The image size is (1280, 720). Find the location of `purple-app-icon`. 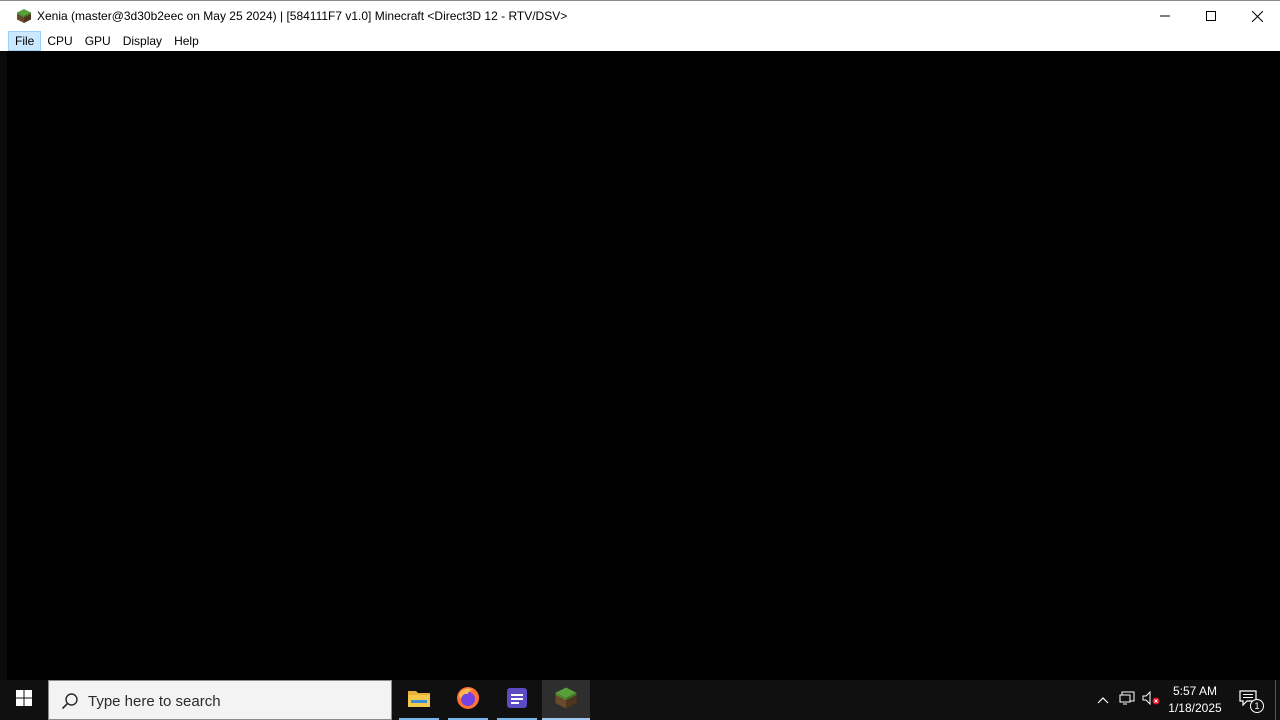

purple-app-icon is located at coordinates (517, 700).